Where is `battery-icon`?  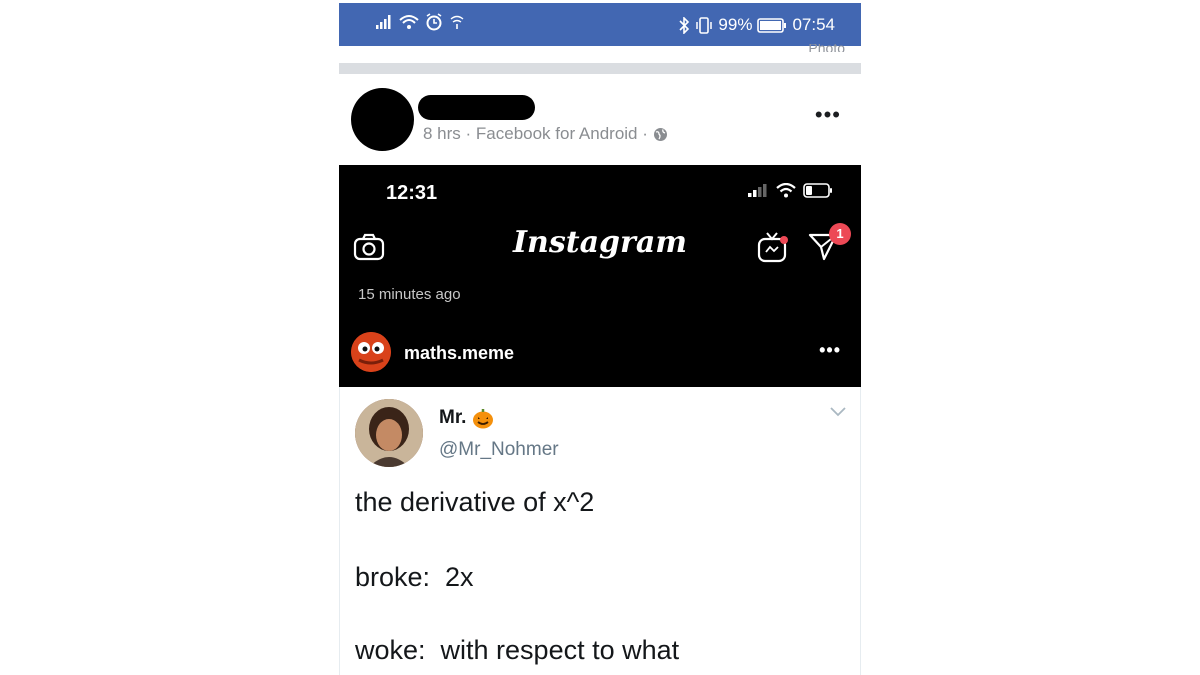
battery-icon is located at coordinates (772, 25).